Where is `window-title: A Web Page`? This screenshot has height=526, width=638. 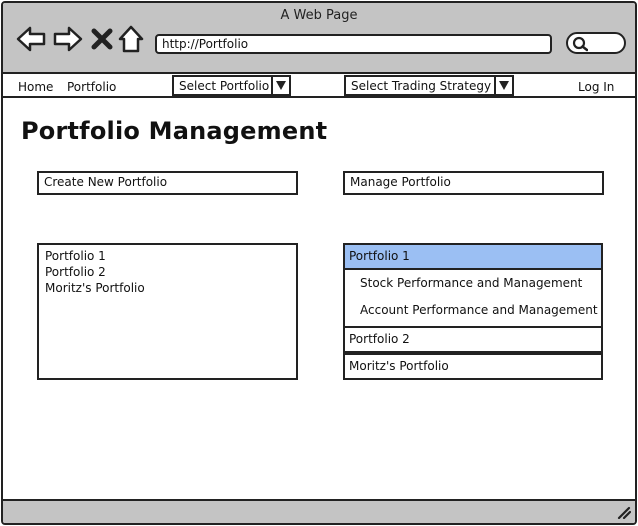 window-title: A Web Page is located at coordinates (319, 15).